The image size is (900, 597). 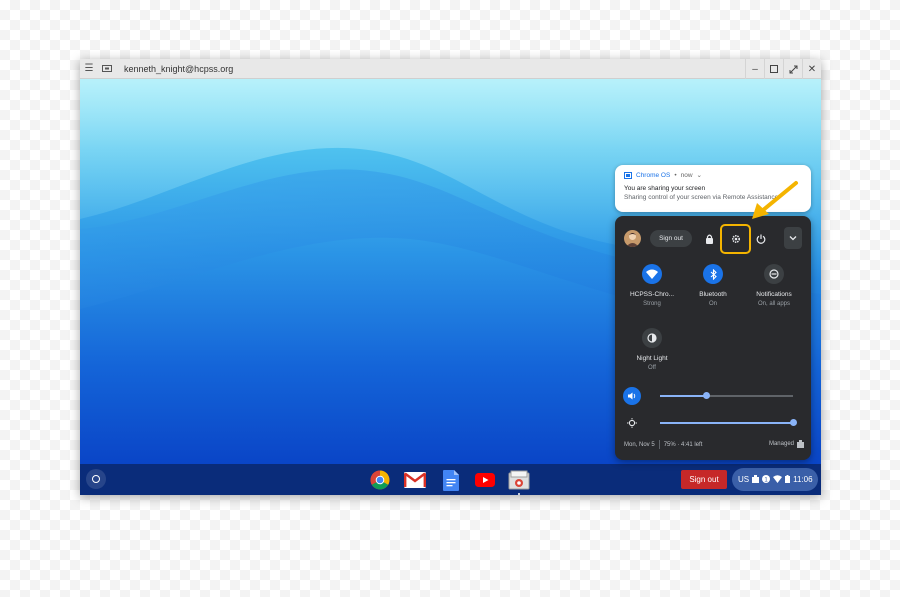 I want to click on avatar, so click(x=632, y=238).